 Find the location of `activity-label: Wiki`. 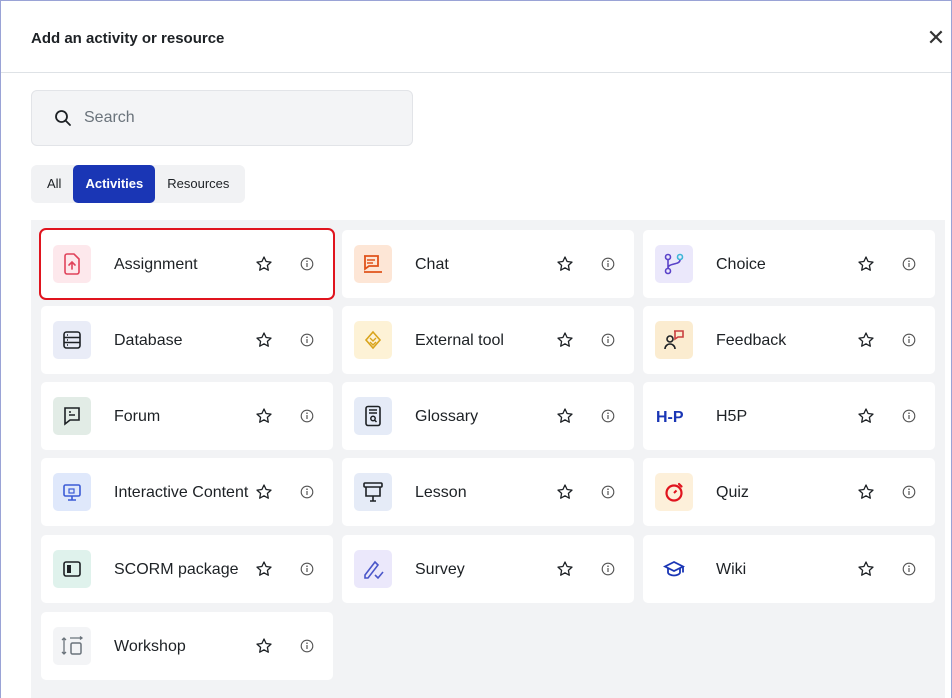

activity-label: Wiki is located at coordinates (731, 569).